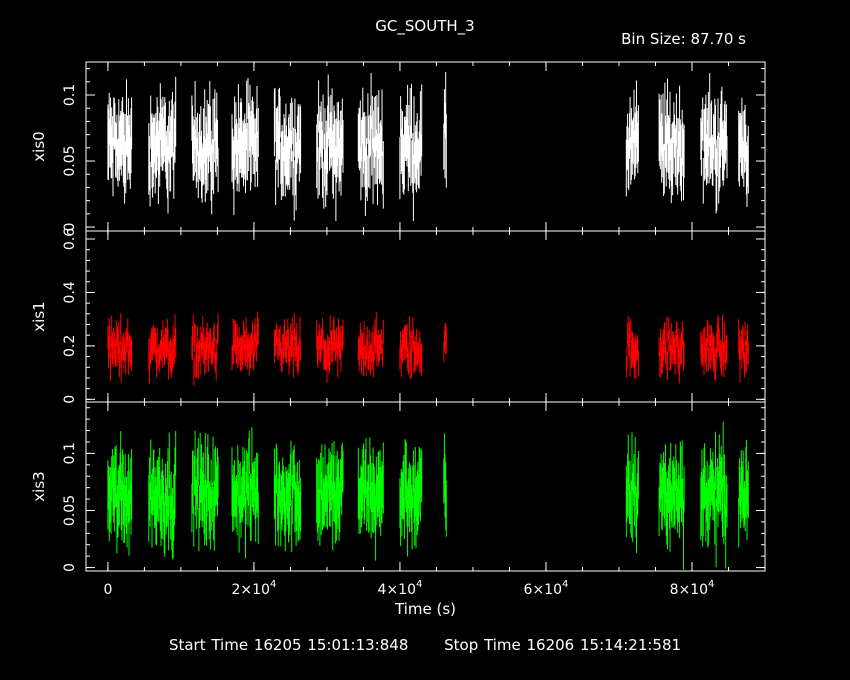 This screenshot has width=850, height=680. Describe the element at coordinates (70, 346) in the screenshot. I see `y-tick-label: 0.2` at that location.